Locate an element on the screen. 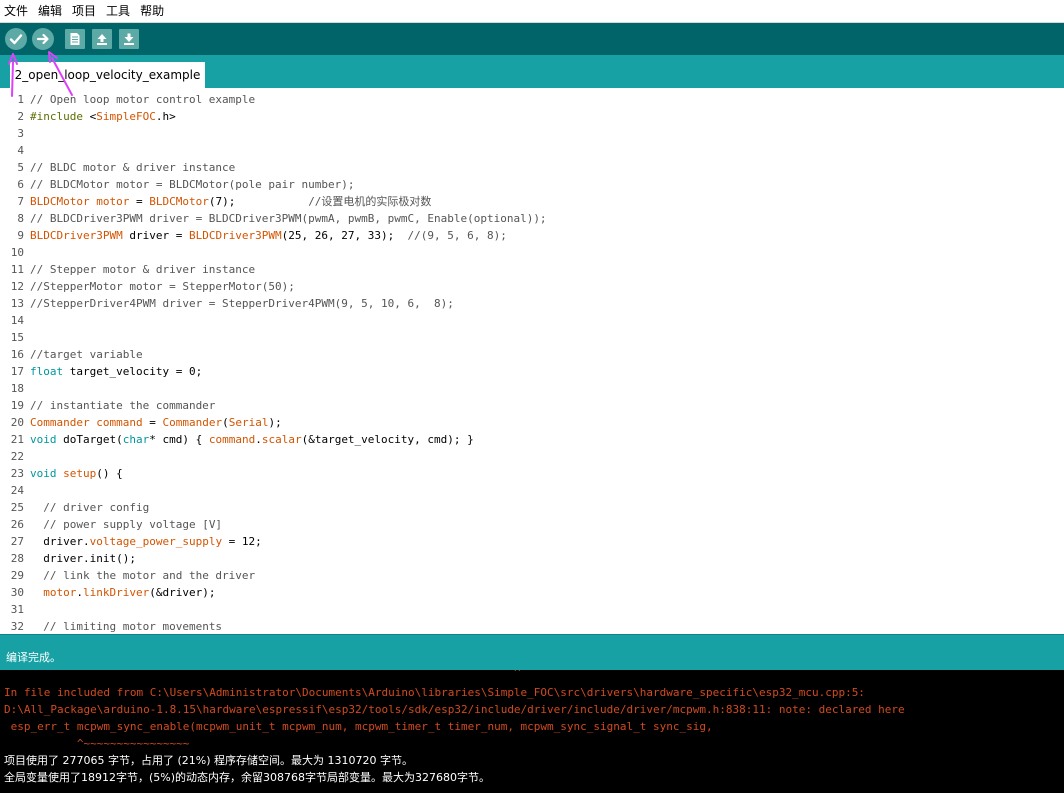 The height and width of the screenshot is (793, 1064). code-line: 24 is located at coordinates (532, 490).